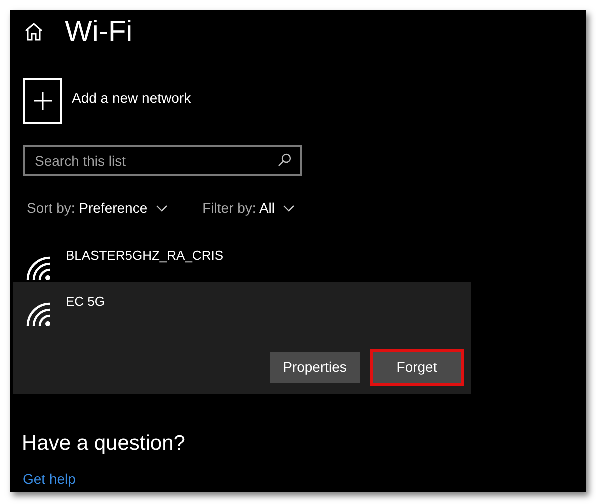 This screenshot has height=504, width=596. What do you see at coordinates (242, 259) in the screenshot?
I see `network-item: BLASTER5GHZ_RA_CRIS` at bounding box center [242, 259].